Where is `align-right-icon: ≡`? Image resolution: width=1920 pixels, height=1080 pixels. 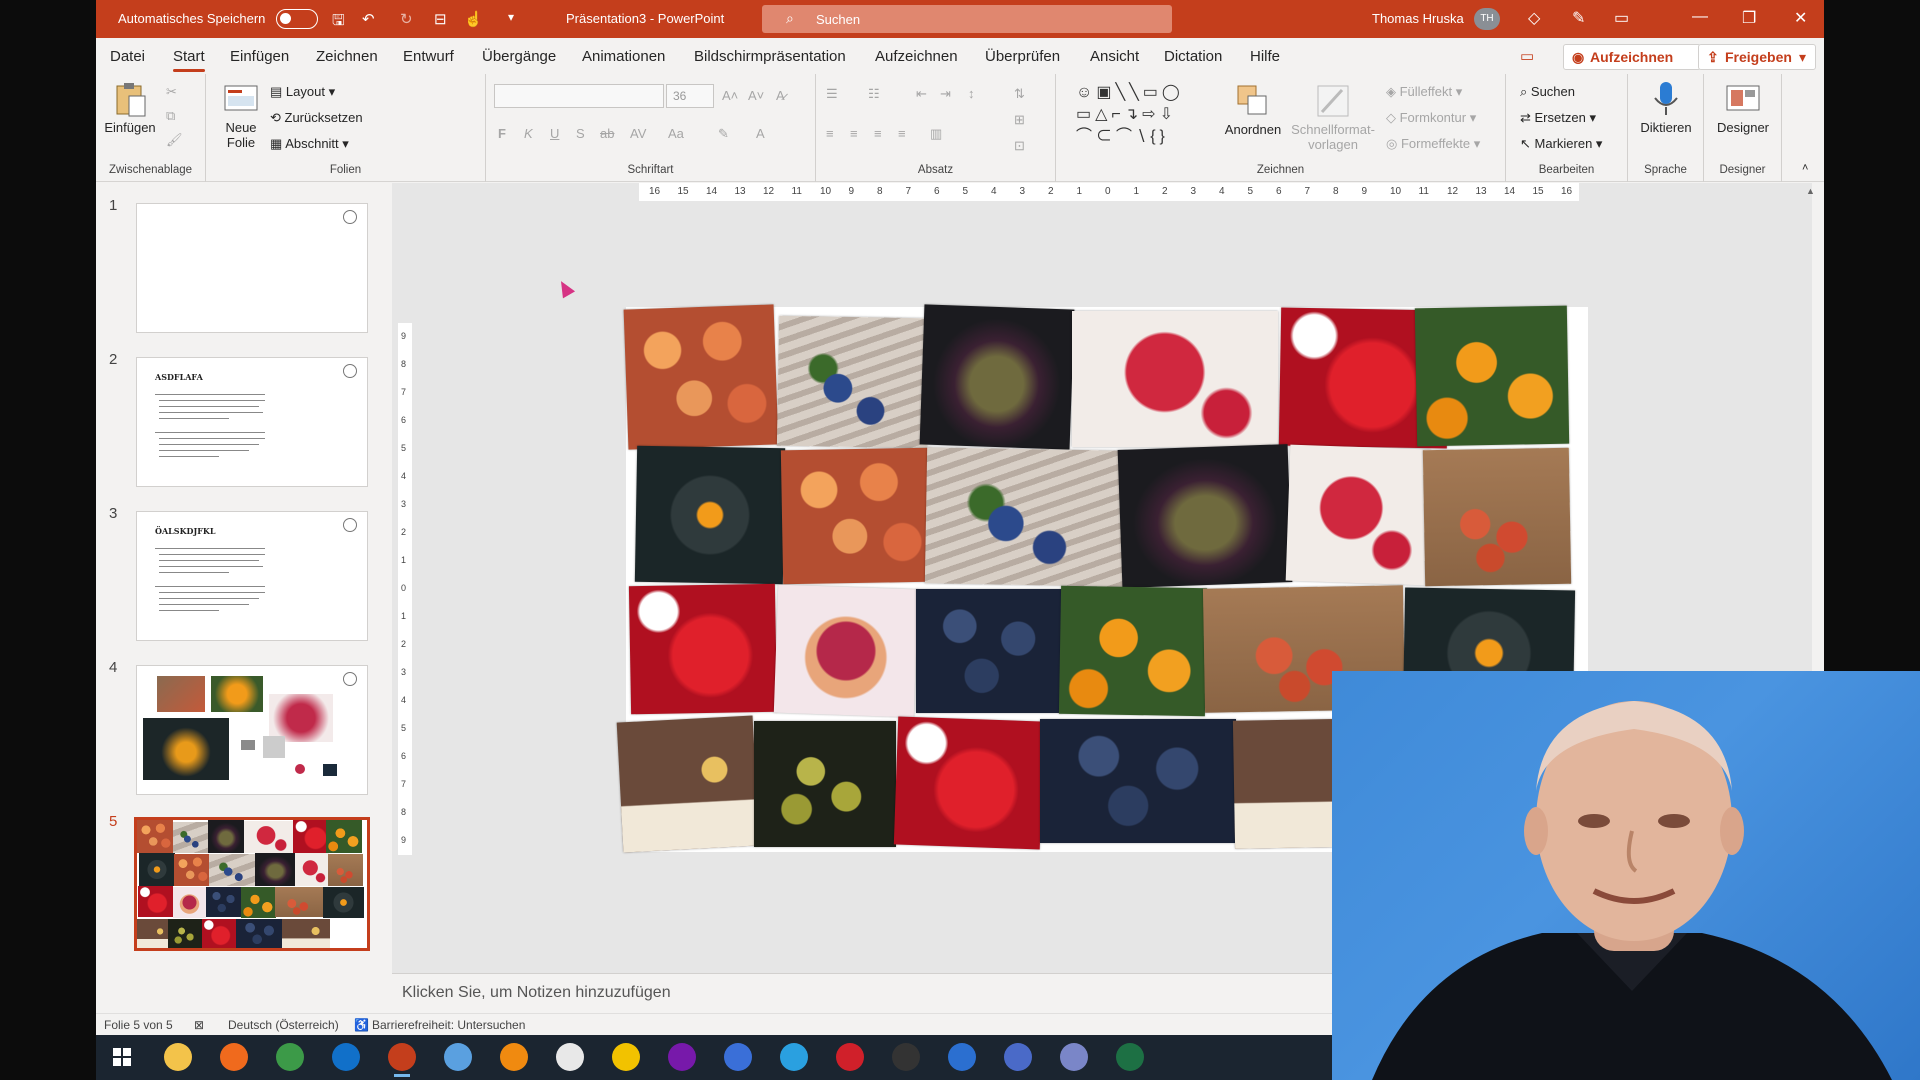
align-right-icon: ≡ is located at coordinates (878, 133).